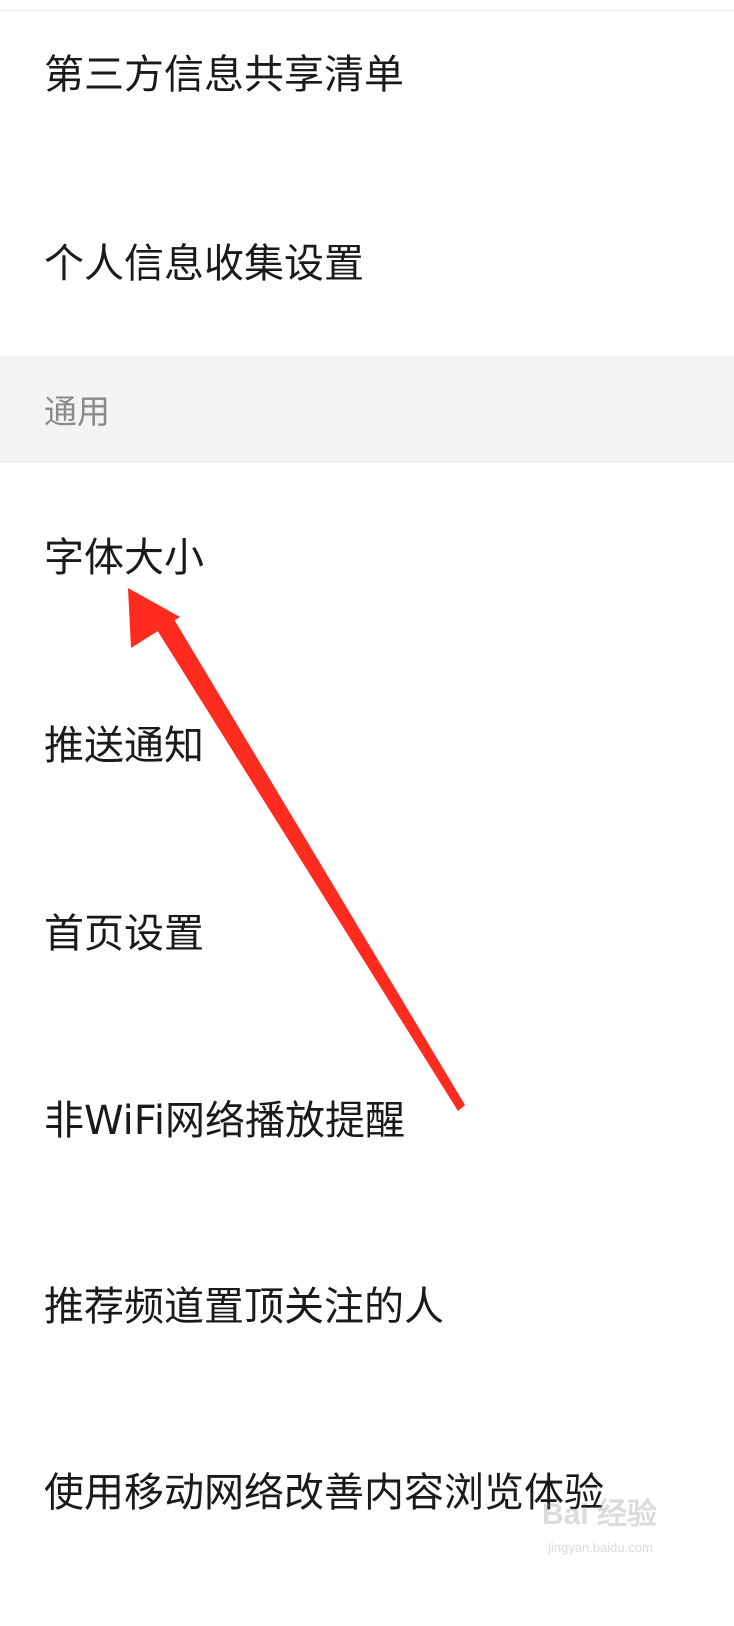 This screenshot has height=1626, width=734. Describe the element at coordinates (124, 558) in the screenshot. I see `settings-item-font-size: 字体大小` at that location.